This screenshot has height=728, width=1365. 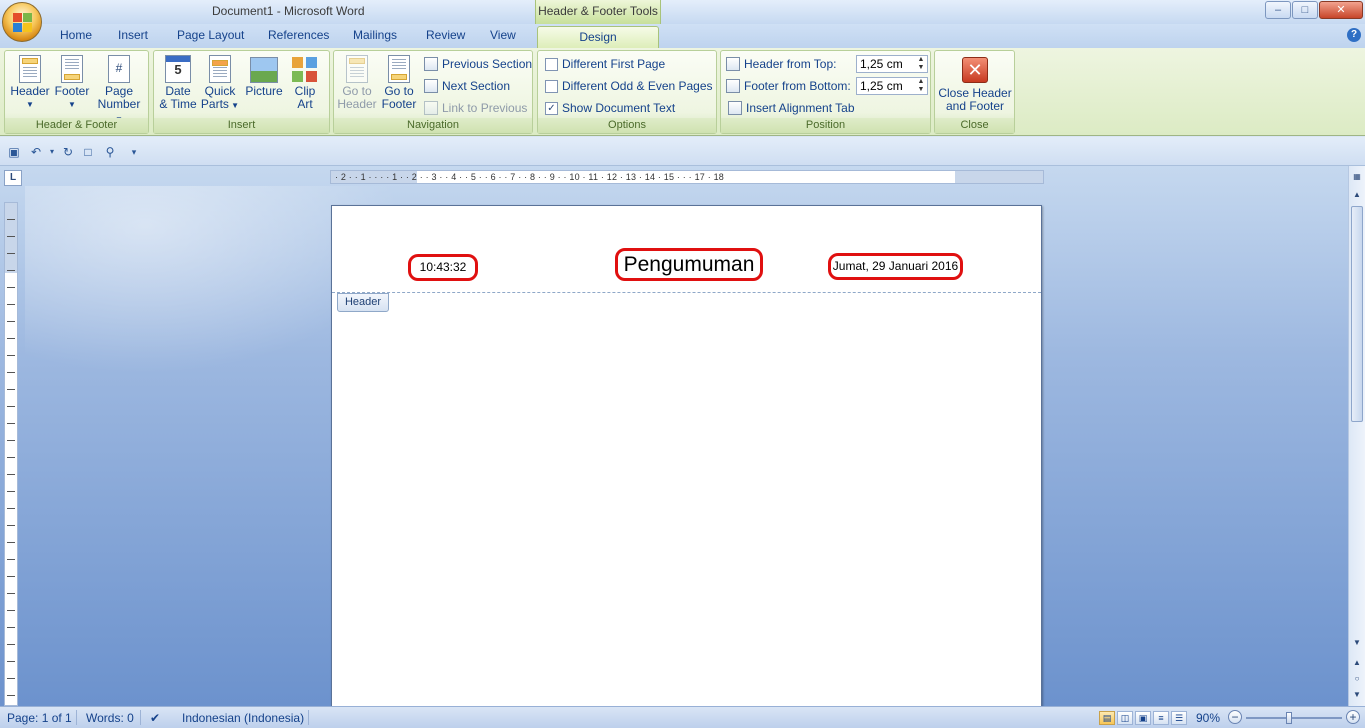 I want to click on browse-object-icon: ○, so click(x=1357, y=679).